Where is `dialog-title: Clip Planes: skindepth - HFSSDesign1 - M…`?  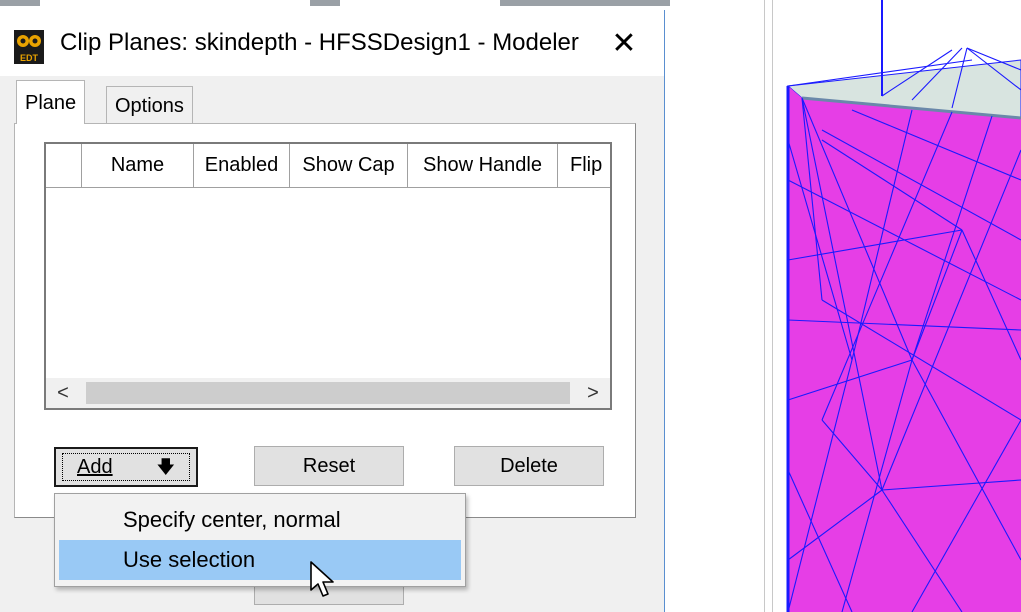 dialog-title: Clip Planes: skindepth - HFSSDesign1 - M… is located at coordinates (319, 42).